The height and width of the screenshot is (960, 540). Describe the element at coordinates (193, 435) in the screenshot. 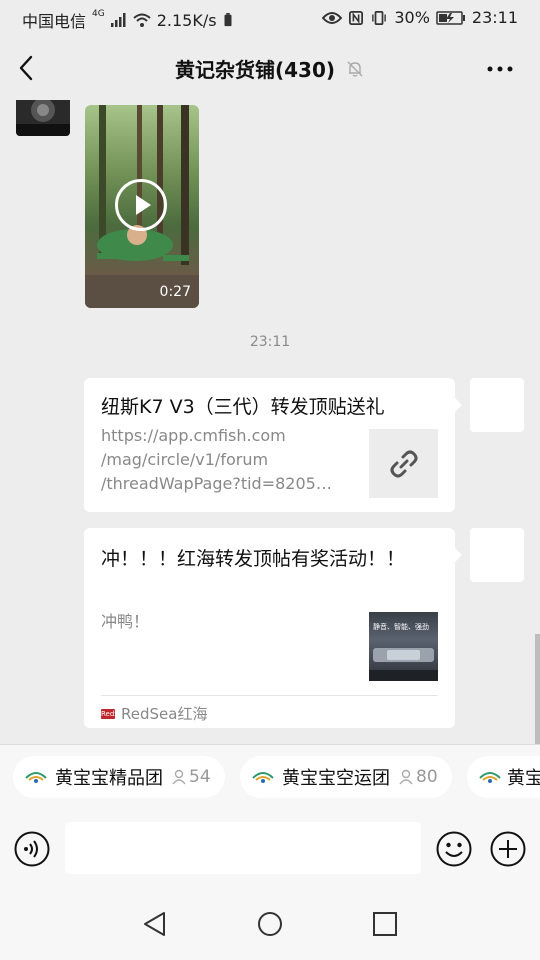

I see `link-url-line: https://app.cmfish.com` at that location.